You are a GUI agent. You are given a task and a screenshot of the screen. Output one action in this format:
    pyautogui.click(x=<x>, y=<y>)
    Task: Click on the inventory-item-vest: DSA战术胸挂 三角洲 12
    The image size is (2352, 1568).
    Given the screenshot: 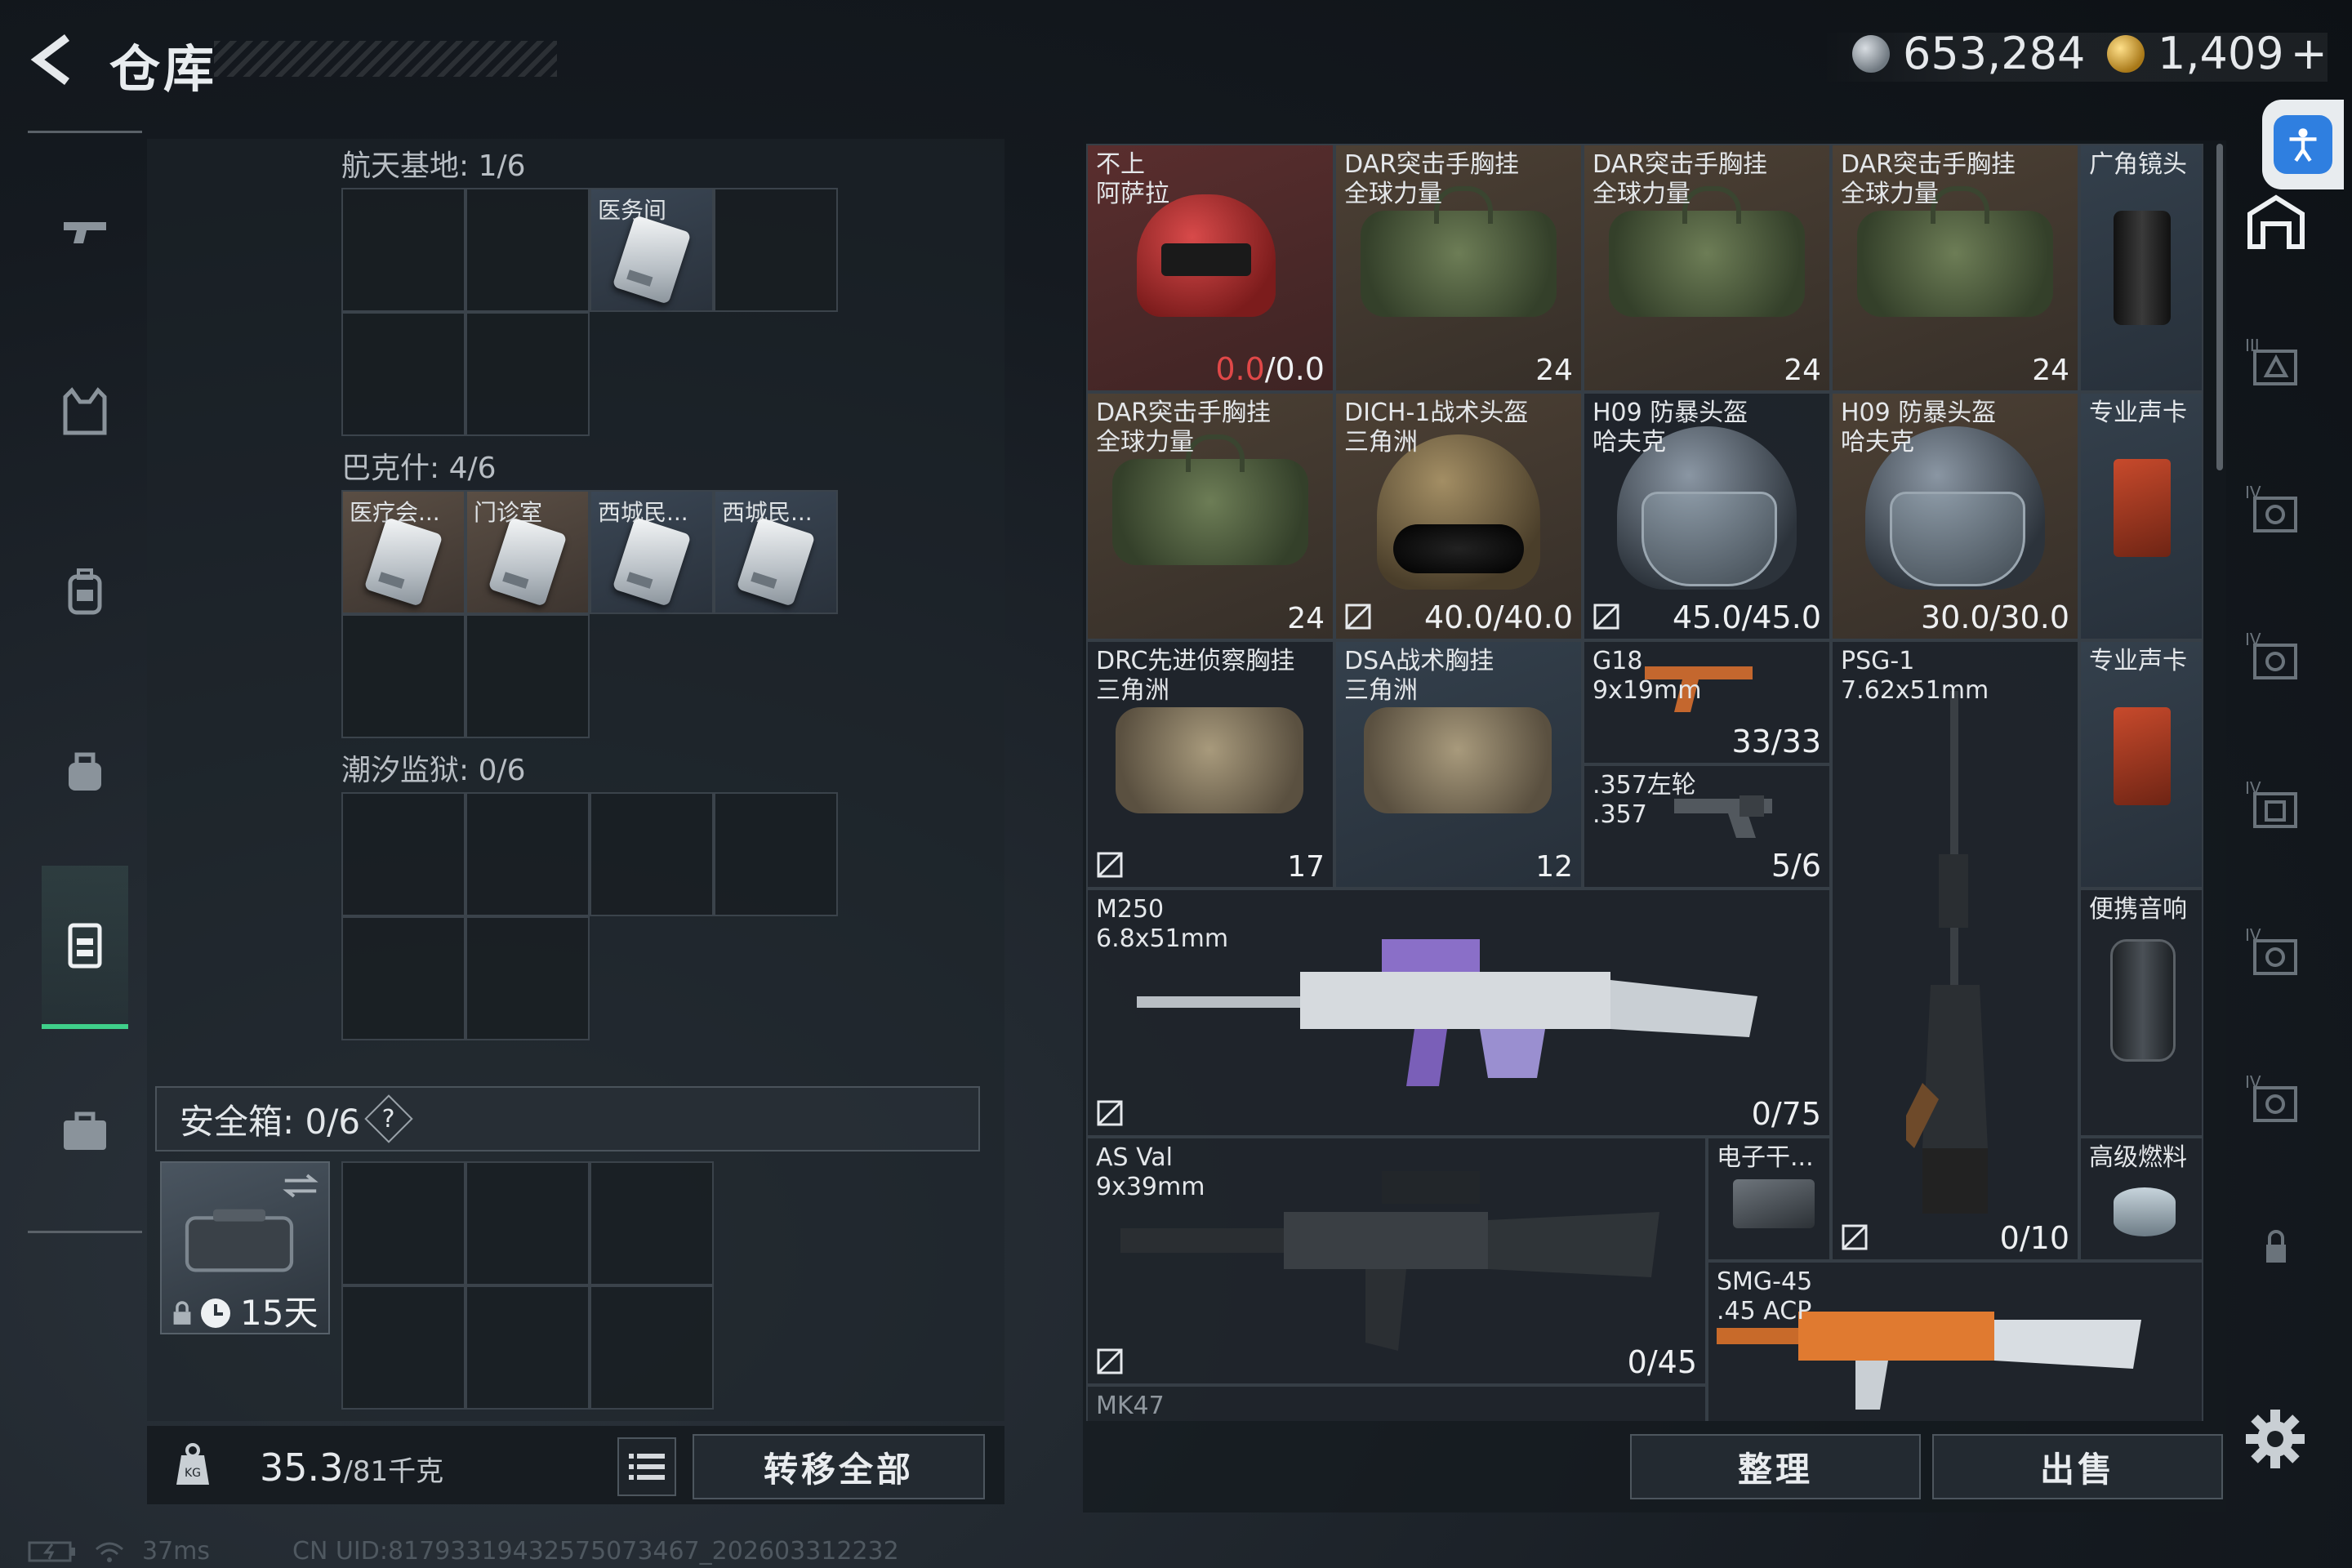 What is the action you would take?
    pyautogui.click(x=1458, y=764)
    